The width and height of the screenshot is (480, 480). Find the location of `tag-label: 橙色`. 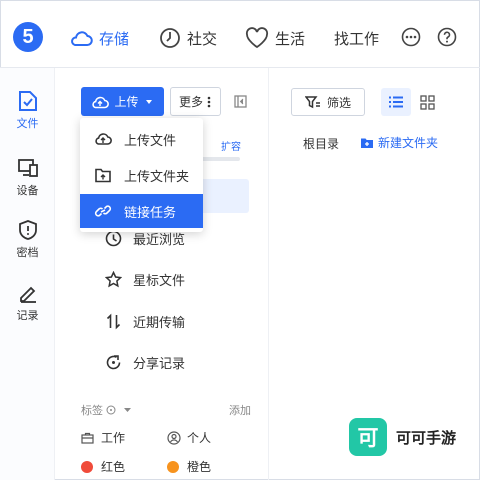

tag-label: 橙色 is located at coordinates (199, 467).